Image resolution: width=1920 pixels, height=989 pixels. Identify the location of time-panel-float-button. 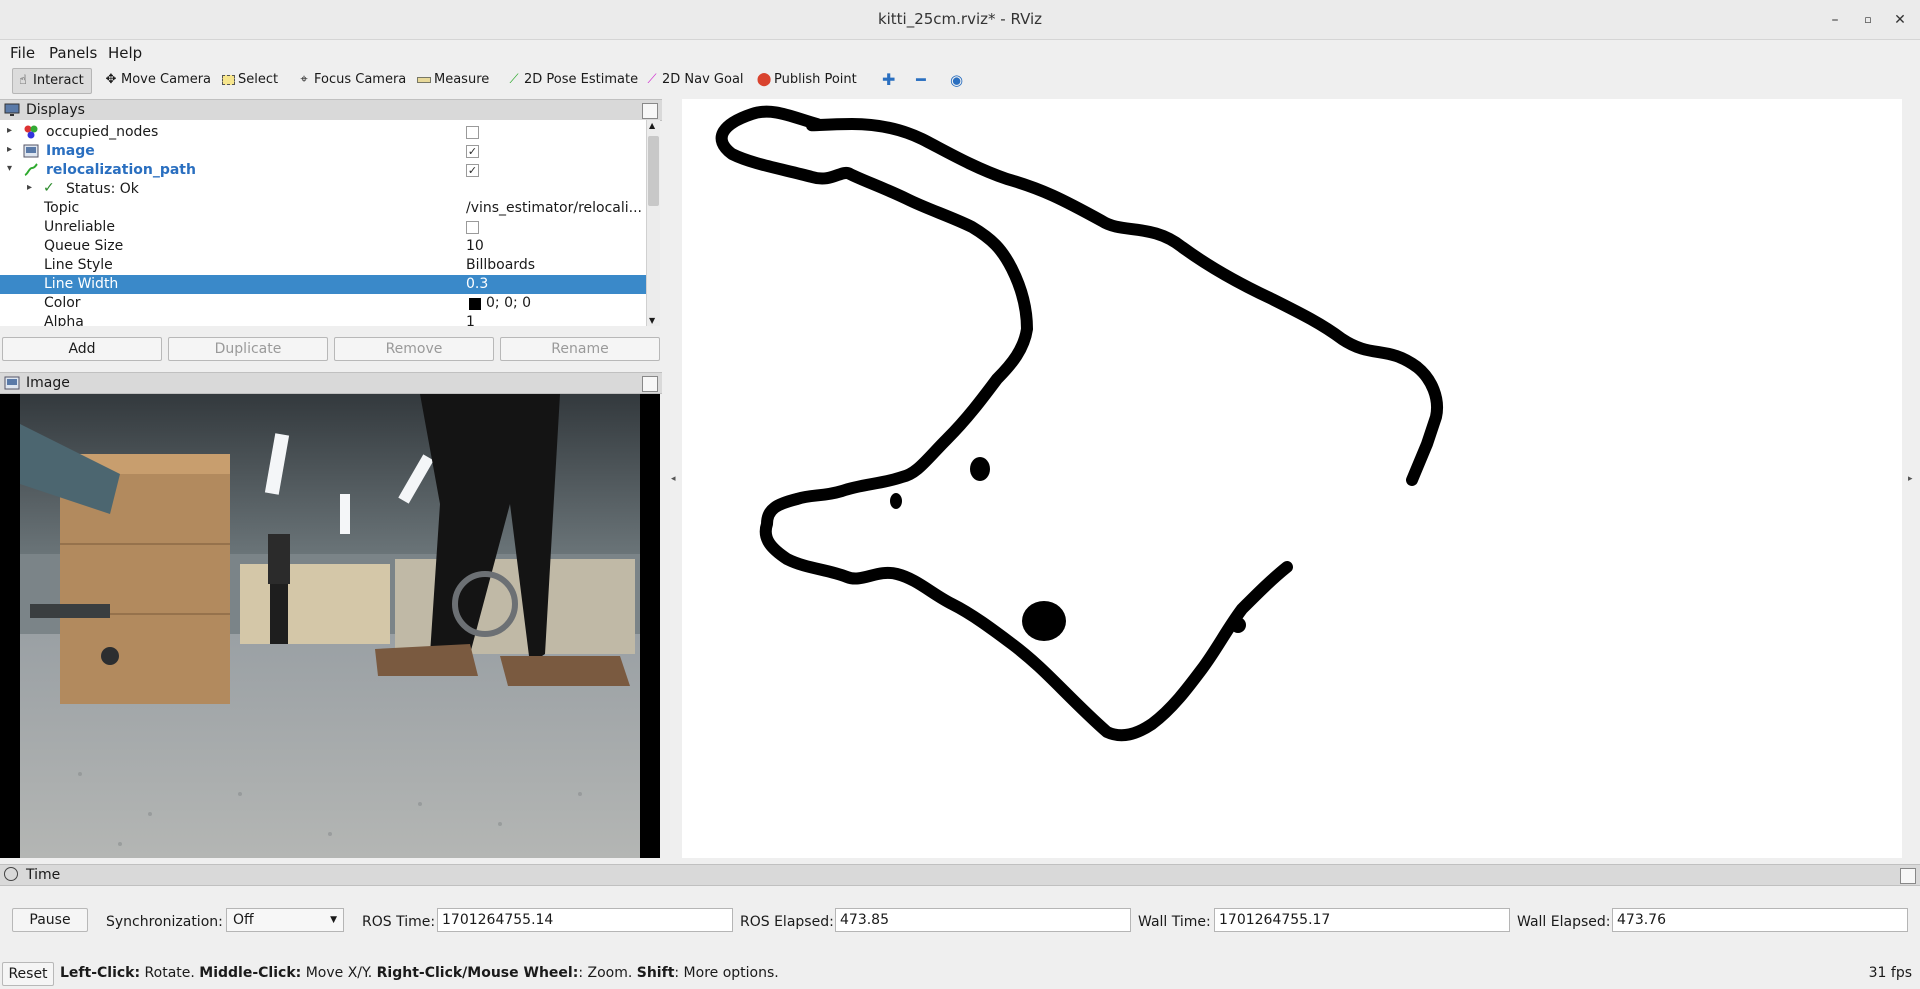
(1908, 876).